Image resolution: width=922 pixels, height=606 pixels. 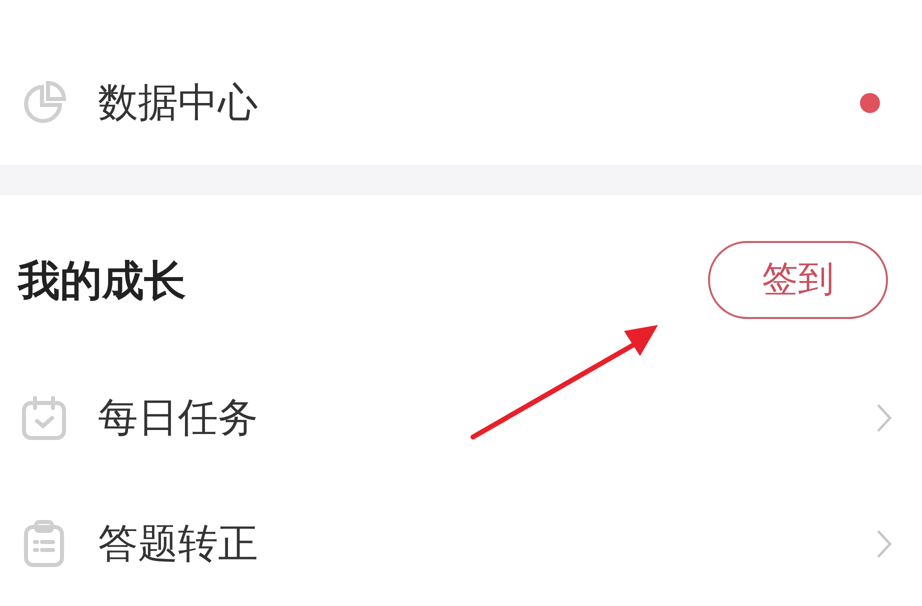 What do you see at coordinates (102, 280) in the screenshot?
I see `section-title: 我的成长` at bounding box center [102, 280].